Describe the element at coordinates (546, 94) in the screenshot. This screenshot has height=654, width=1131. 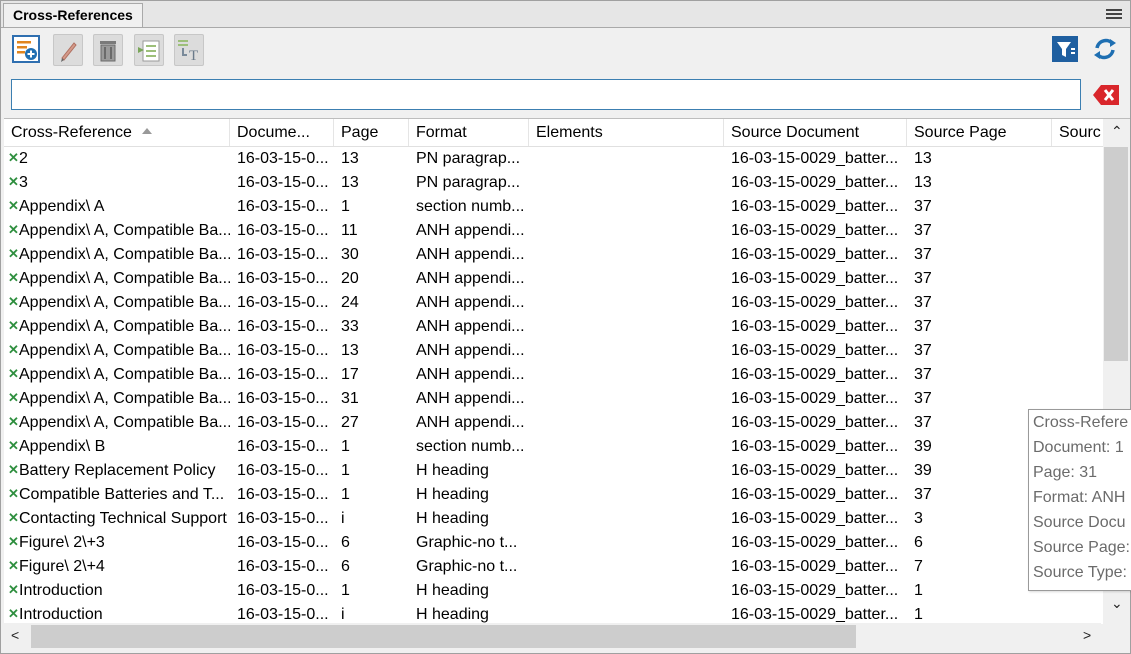
I see `search-input` at that location.